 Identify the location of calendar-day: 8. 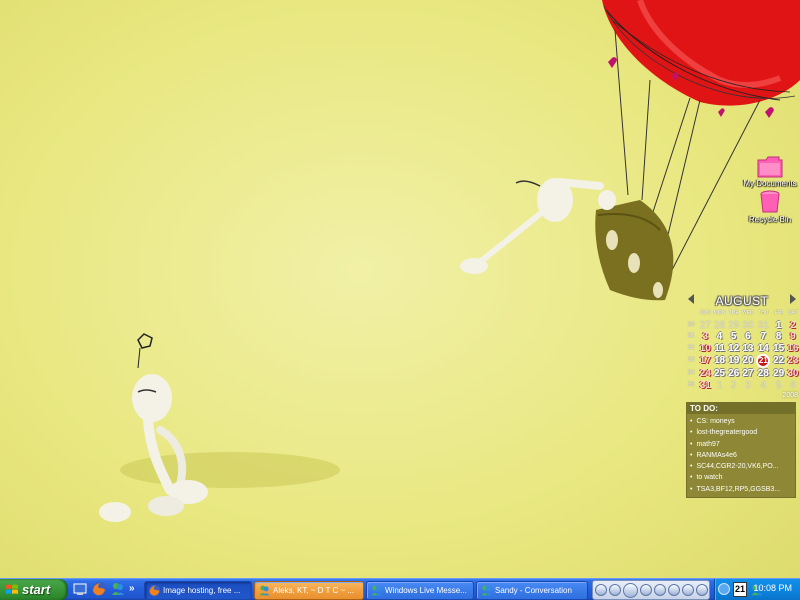
(779, 337).